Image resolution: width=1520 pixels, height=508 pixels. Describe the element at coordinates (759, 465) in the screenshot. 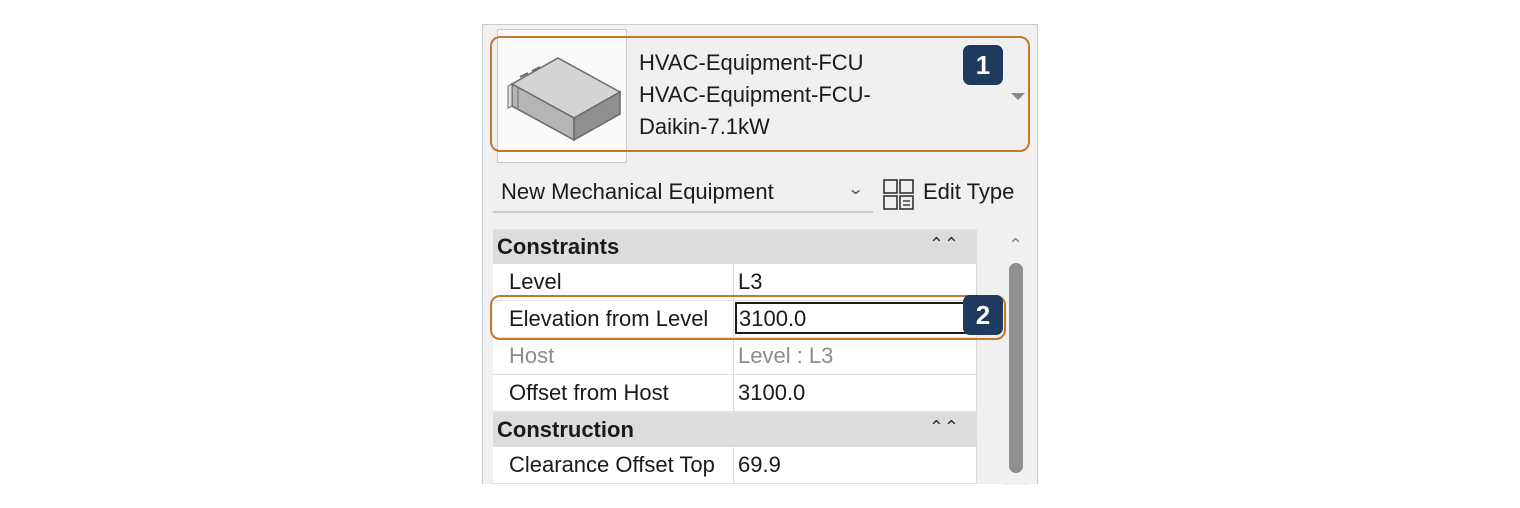

I see `property-value: 69.9` at that location.